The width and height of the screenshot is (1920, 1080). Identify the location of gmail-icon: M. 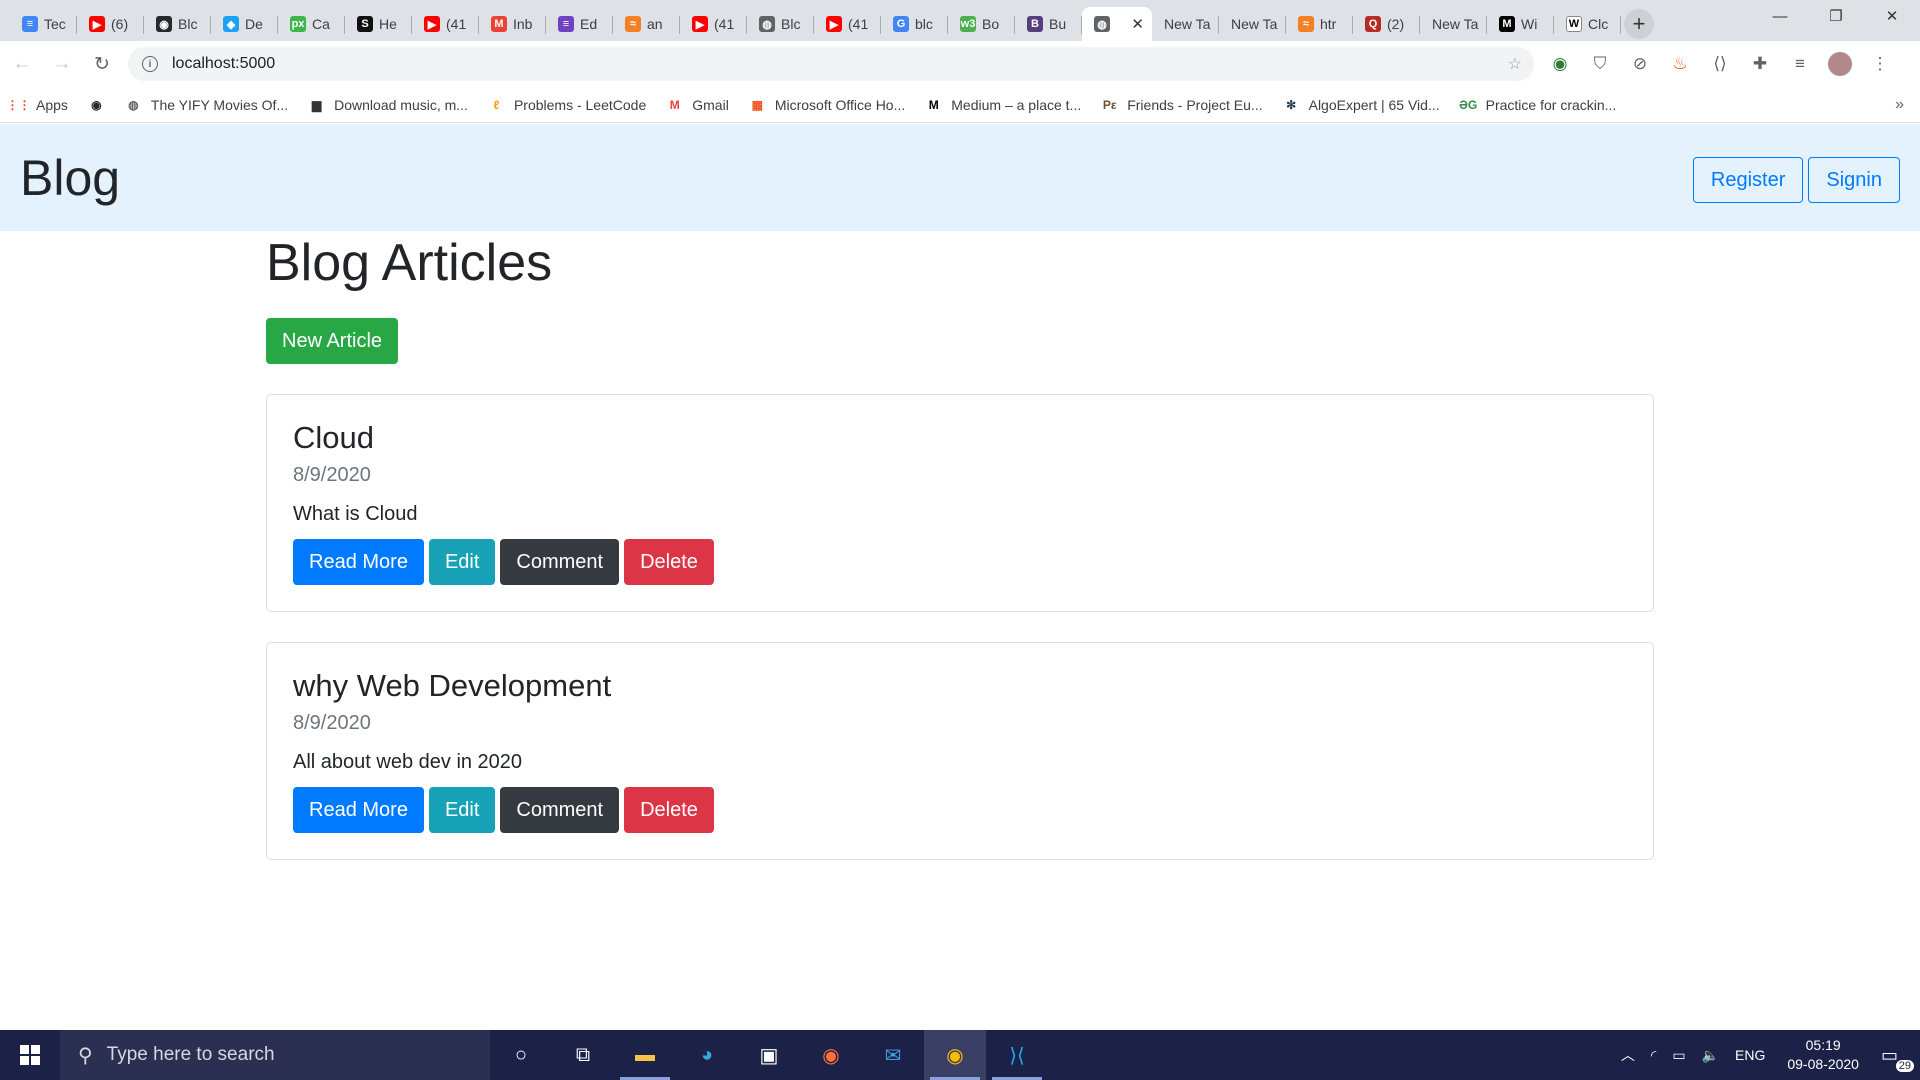
(499, 24).